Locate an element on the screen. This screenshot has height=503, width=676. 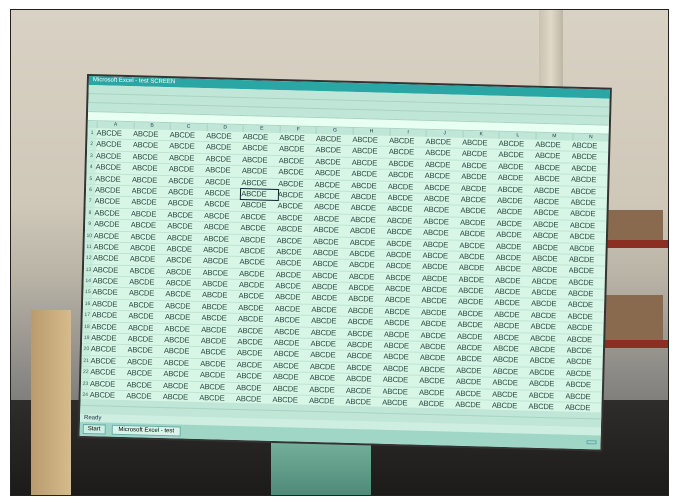
row-number: 14 is located at coordinates (88, 281).